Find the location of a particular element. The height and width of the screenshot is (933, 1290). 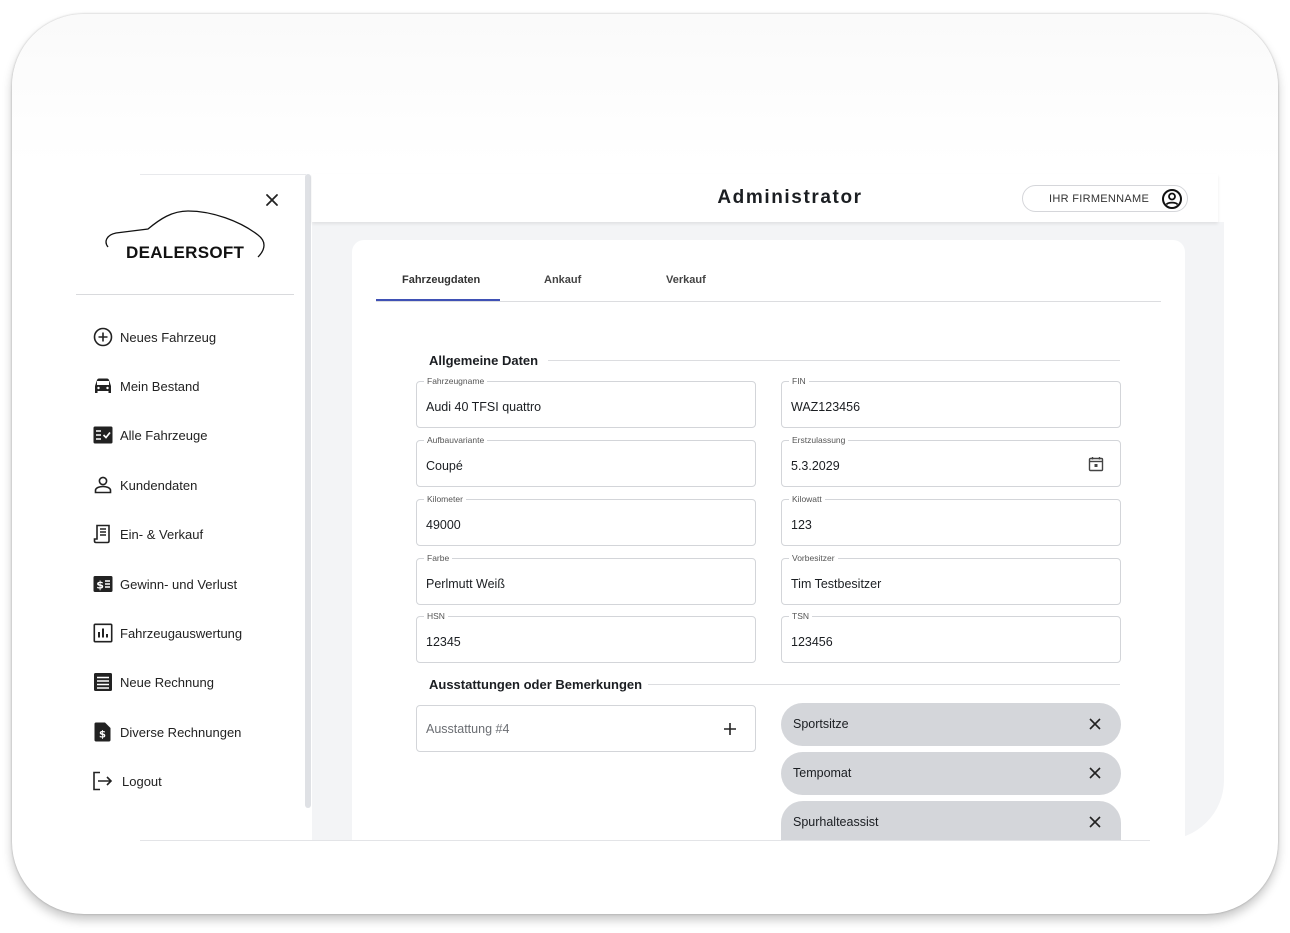

sidebar-item-fahrzeugauswertung: Fahrzeugauswertung is located at coordinates (167, 633).